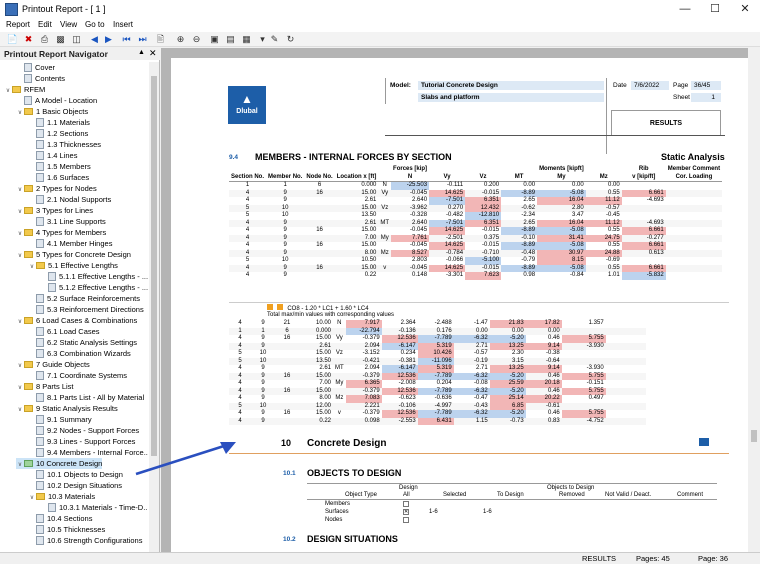 The width and height of the screenshot is (760, 564). Describe the element at coordinates (66, 529) in the screenshot. I see `nav-item: 10.5 Thicknesses` at that location.